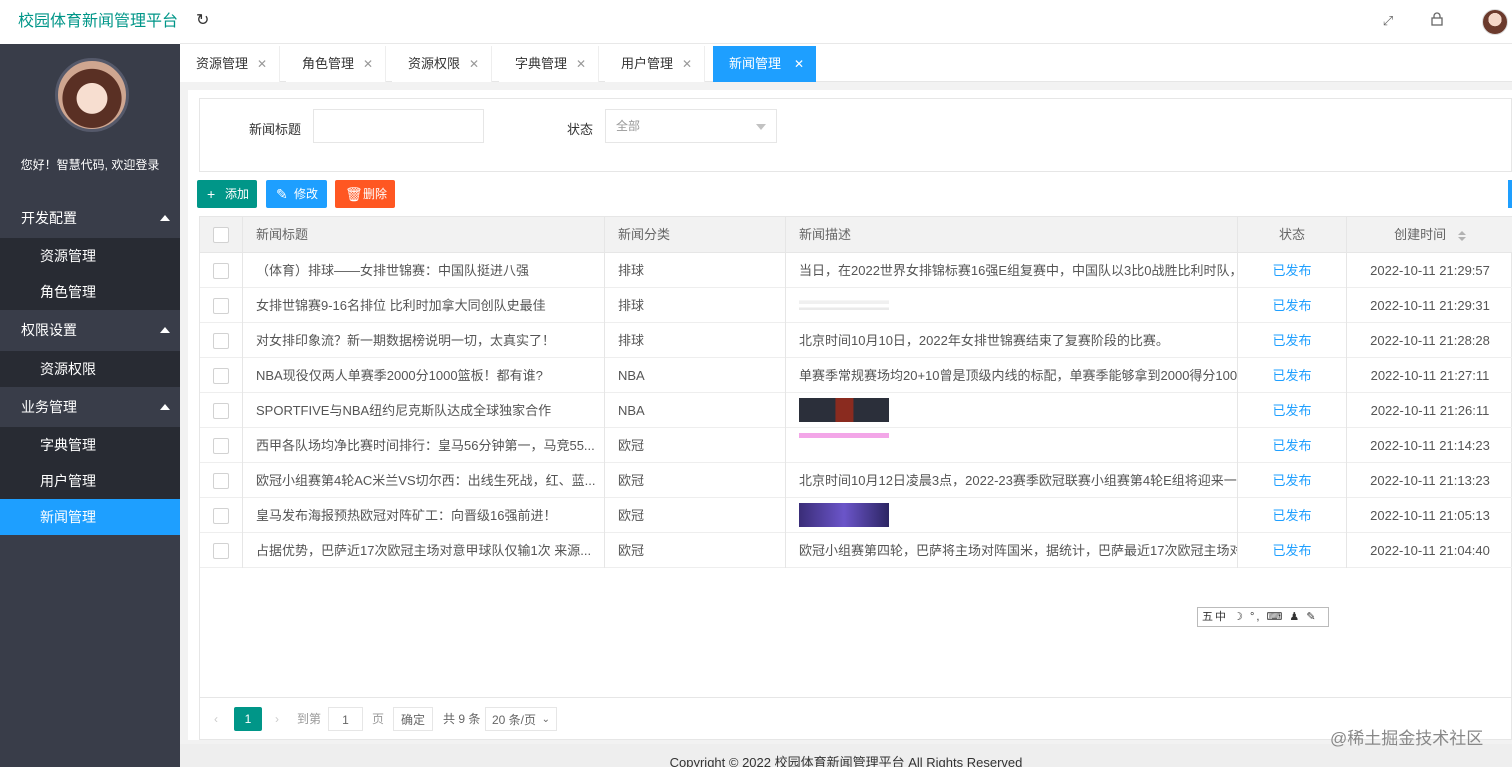 The width and height of the screenshot is (1512, 767). I want to click on header-checkbox-cell, so click(221, 234).